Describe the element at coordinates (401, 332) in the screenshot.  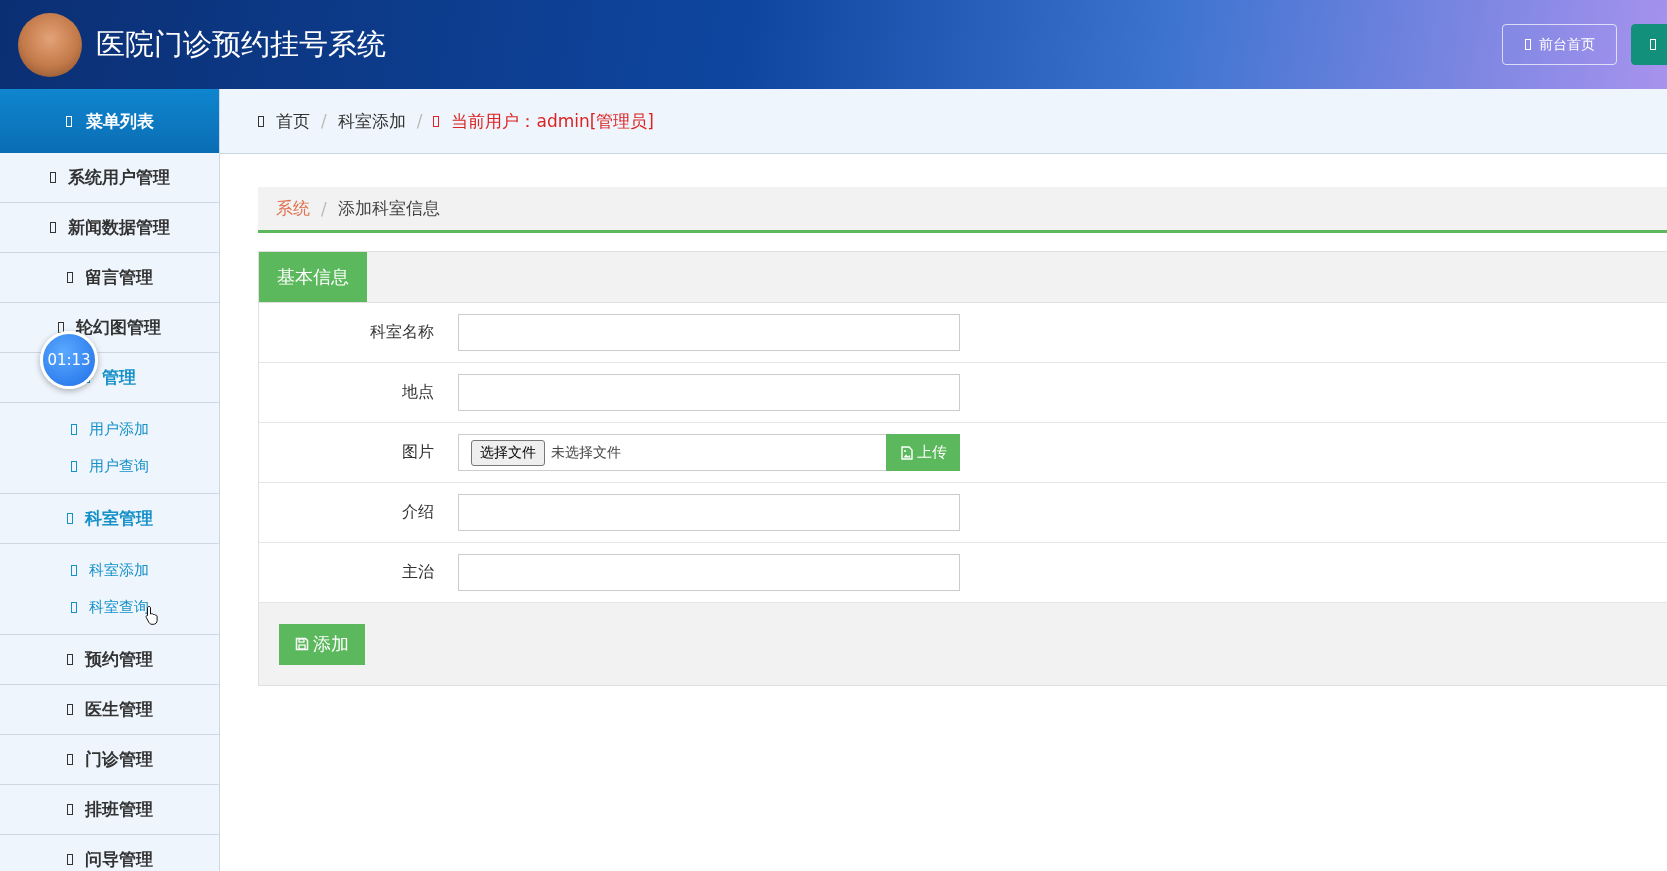
I see `field-label: 科室名称` at that location.